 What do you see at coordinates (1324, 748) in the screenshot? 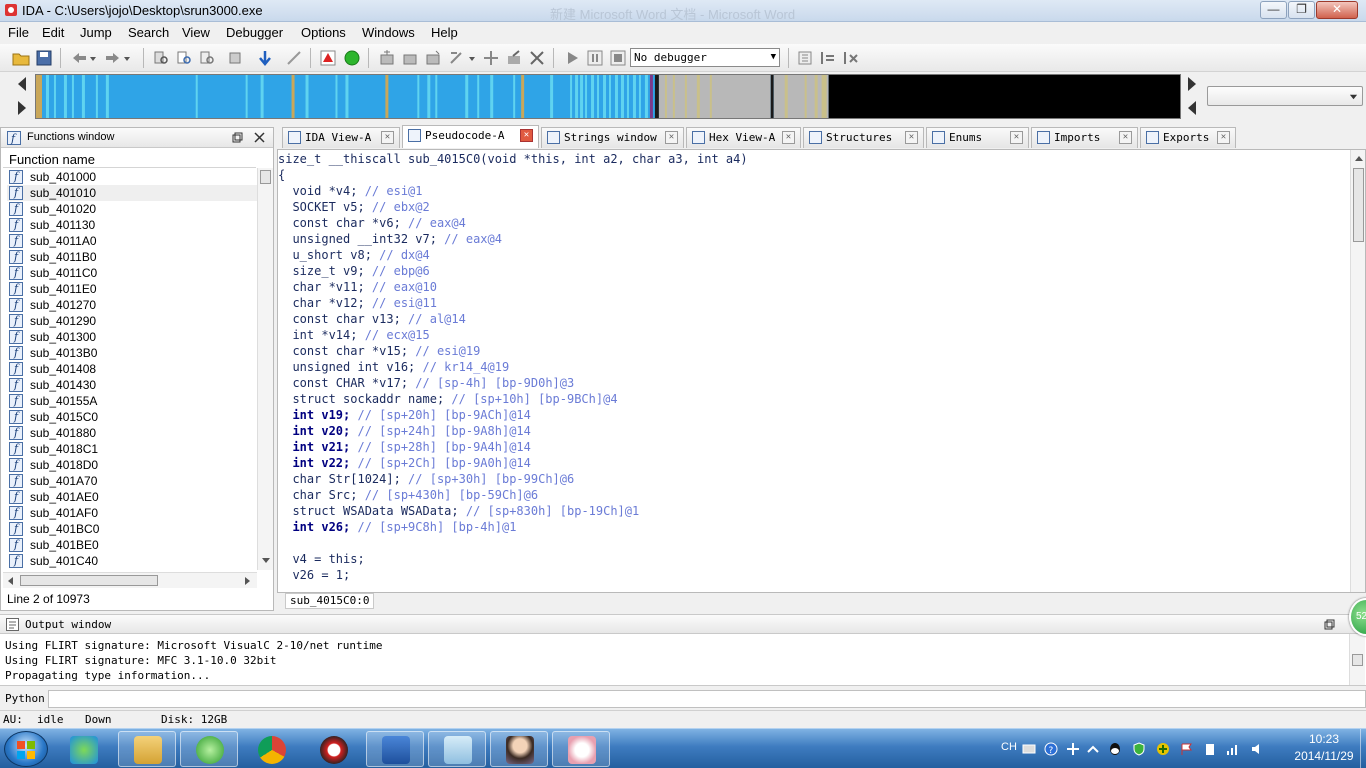
I see `tray-clock: 10:23 2014/11/29` at bounding box center [1324, 748].